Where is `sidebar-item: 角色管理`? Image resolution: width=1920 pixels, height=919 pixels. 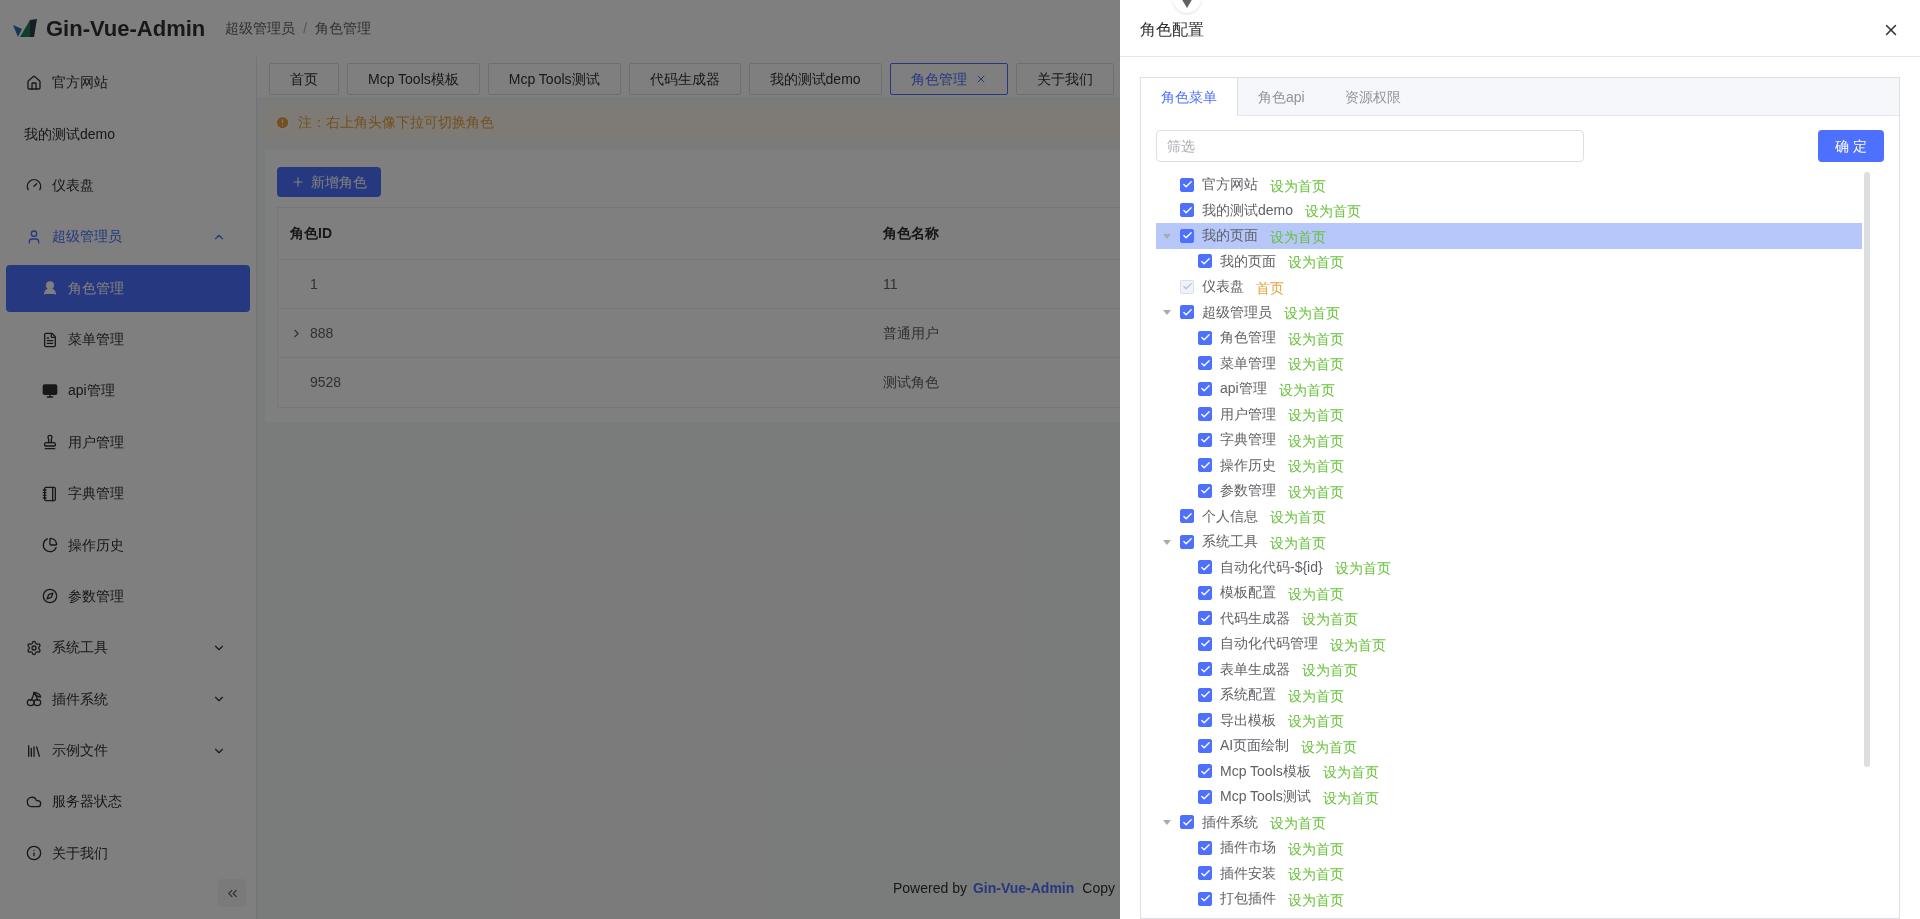
sidebar-item: 角色管理 is located at coordinates (128, 288).